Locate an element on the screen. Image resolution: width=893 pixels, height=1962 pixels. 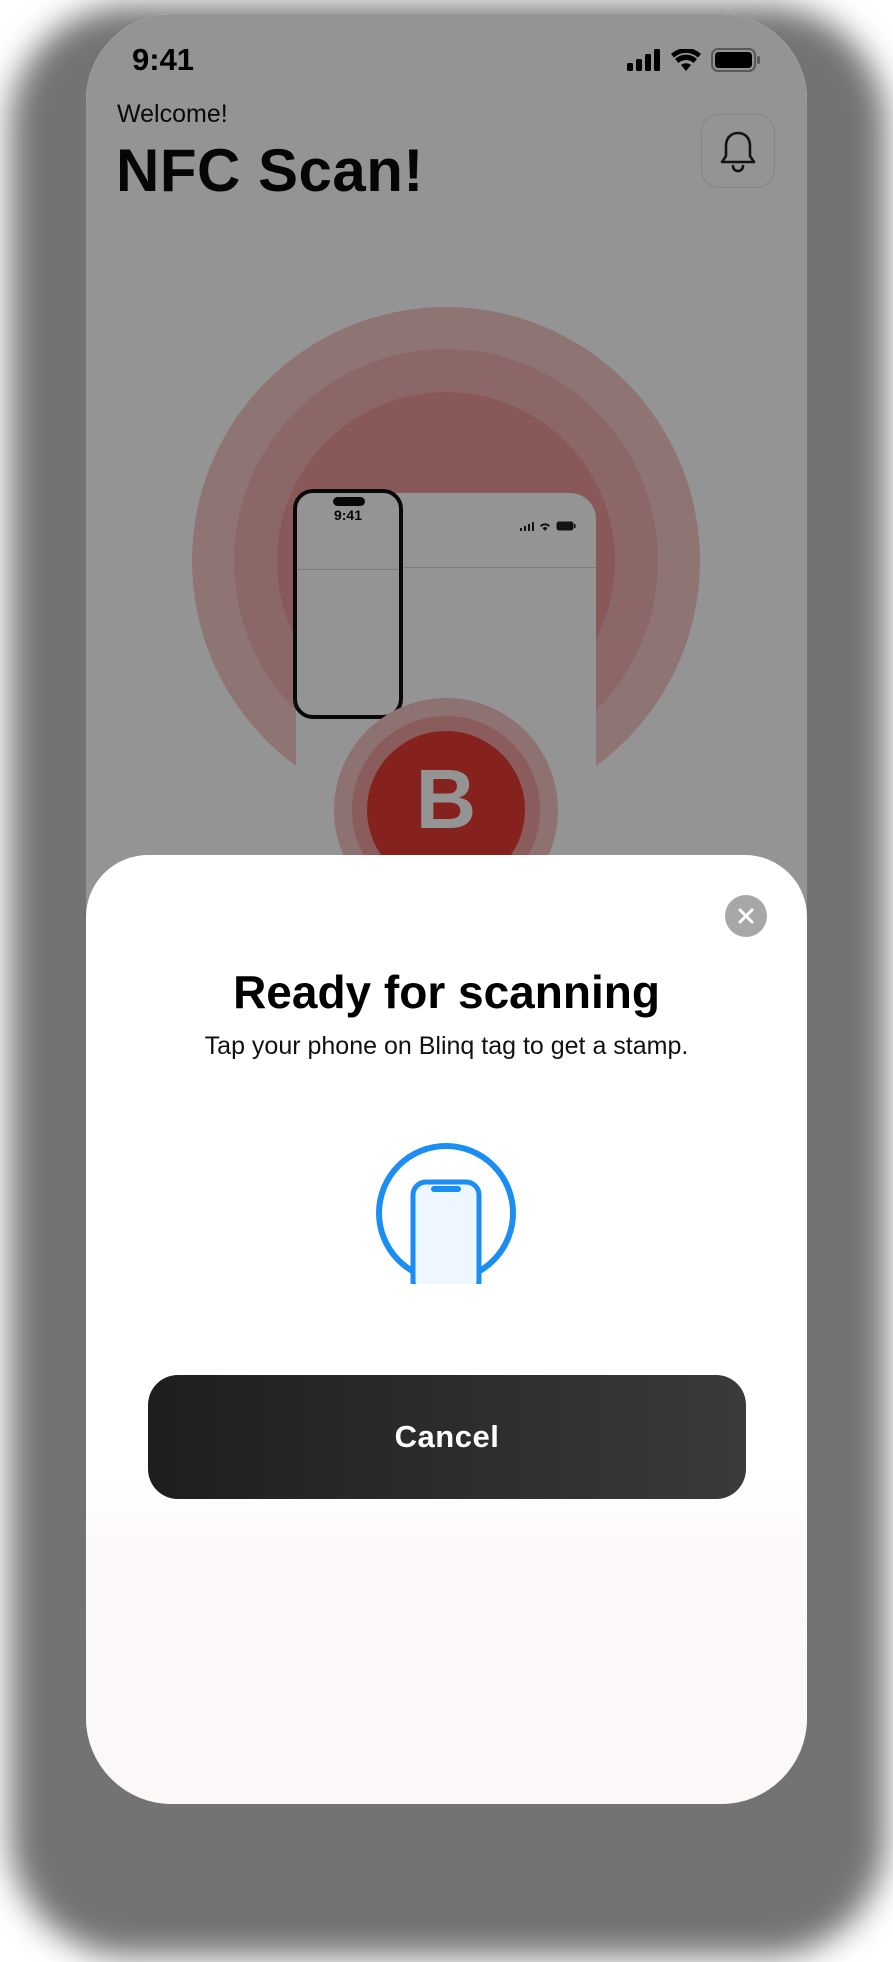
sheet-title: Ready for scanning is located at coordinates (446, 992).